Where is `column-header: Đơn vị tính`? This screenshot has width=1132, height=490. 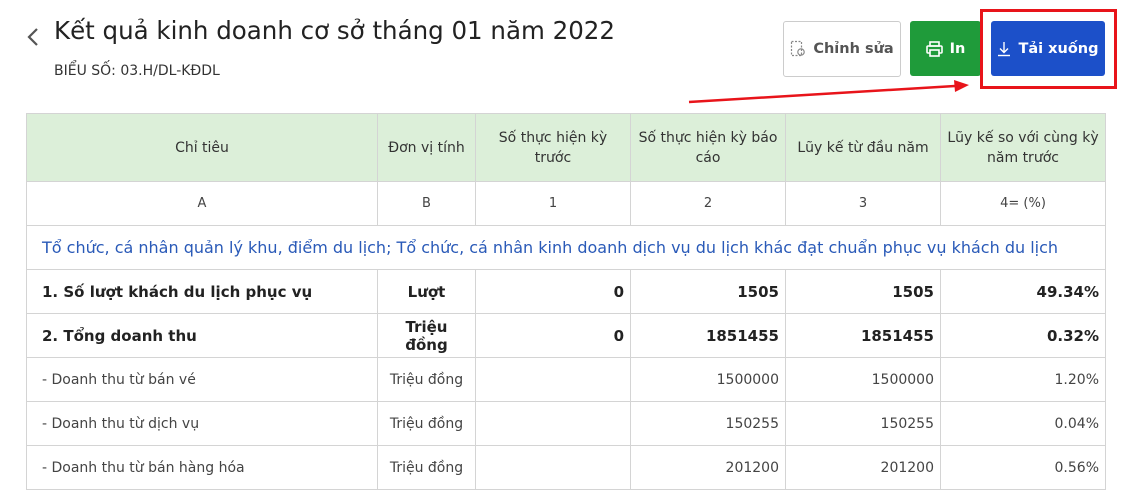
column-header: Đơn vị tính is located at coordinates (426, 147).